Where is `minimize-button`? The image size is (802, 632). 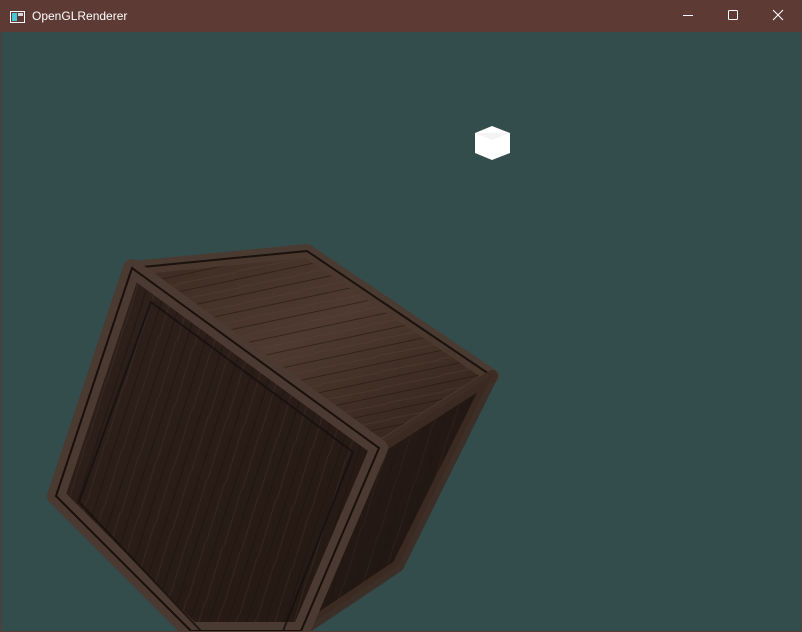
minimize-button is located at coordinates (688, 16).